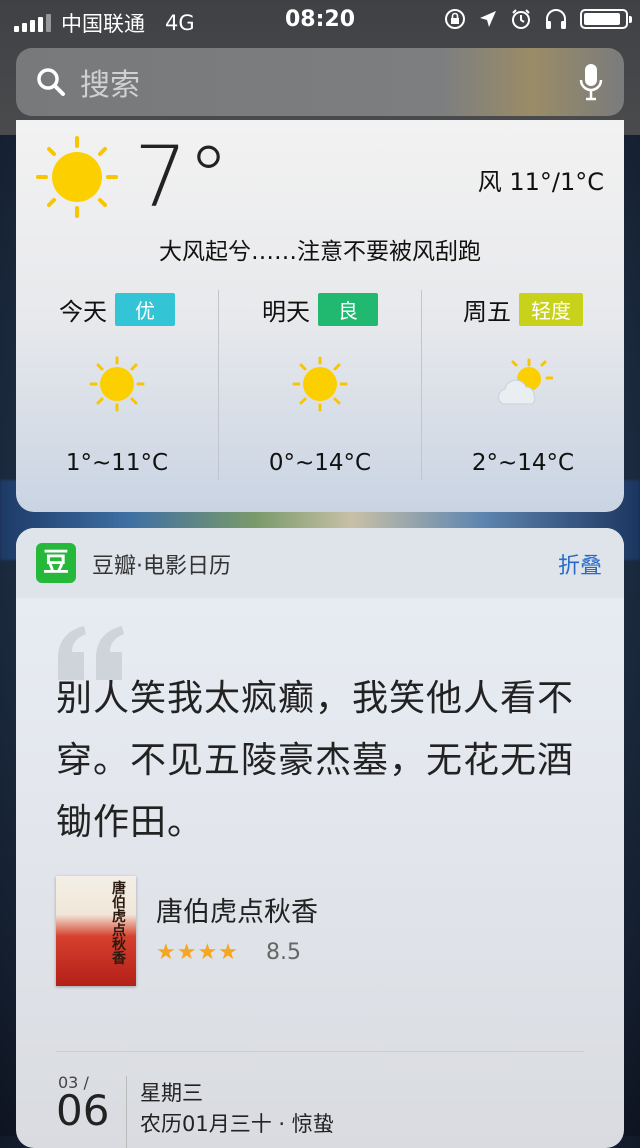  I want to click on search-icon, so click(51, 82).